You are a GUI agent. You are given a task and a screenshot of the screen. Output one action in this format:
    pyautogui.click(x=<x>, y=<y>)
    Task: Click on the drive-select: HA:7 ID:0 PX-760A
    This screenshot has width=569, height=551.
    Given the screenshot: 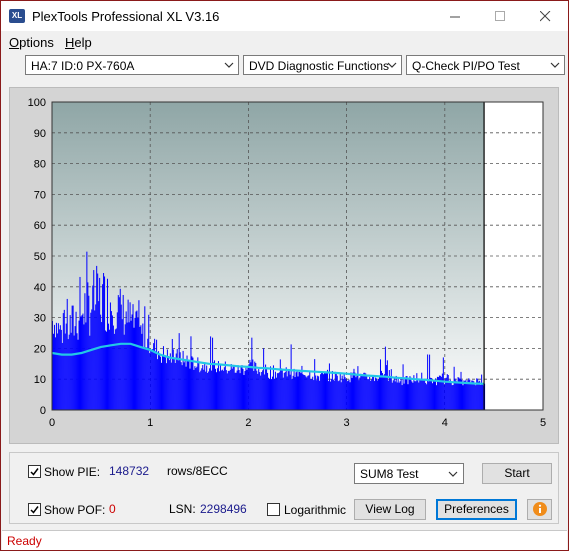 What is the action you would take?
    pyautogui.click(x=132, y=65)
    